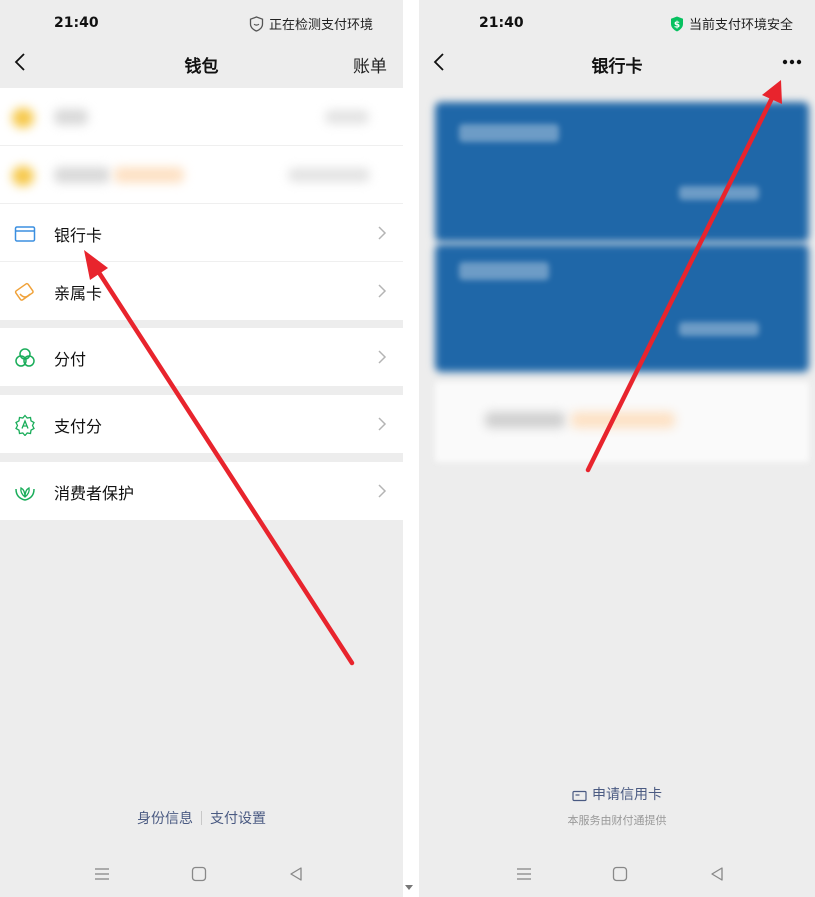 The height and width of the screenshot is (897, 815). Describe the element at coordinates (70, 359) in the screenshot. I see `menu-label: 分付` at that location.